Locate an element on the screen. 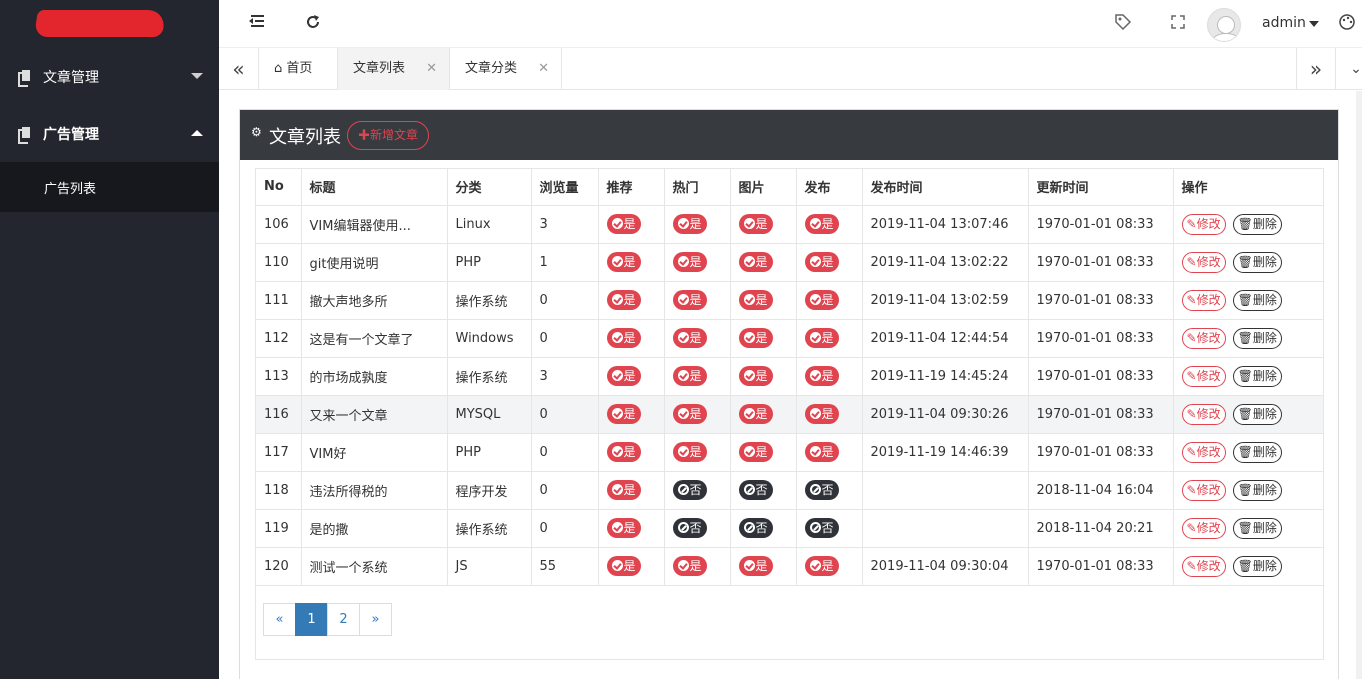 Image resolution: width=1362 pixels, height=679 pixels. tab-label: 文章列表 is located at coordinates (379, 68).